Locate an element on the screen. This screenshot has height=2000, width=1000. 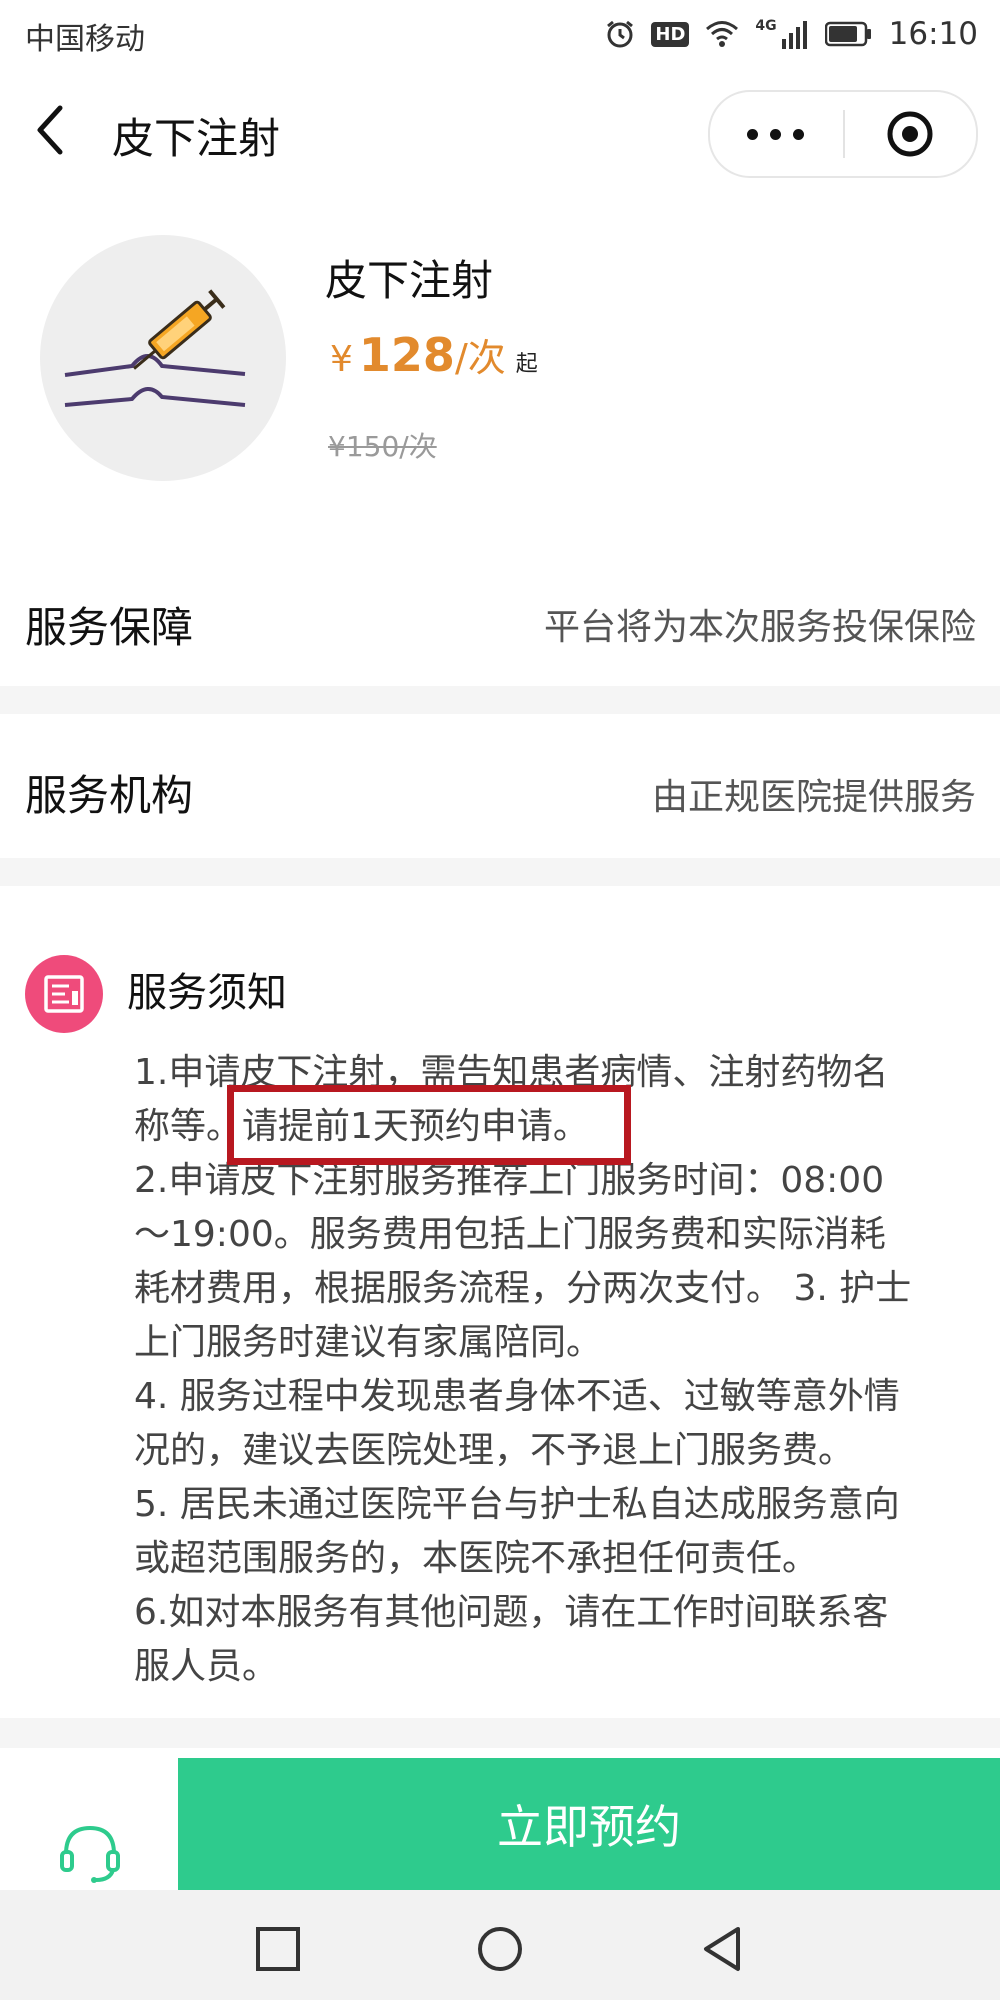
battery-icon is located at coordinates (847, 34).